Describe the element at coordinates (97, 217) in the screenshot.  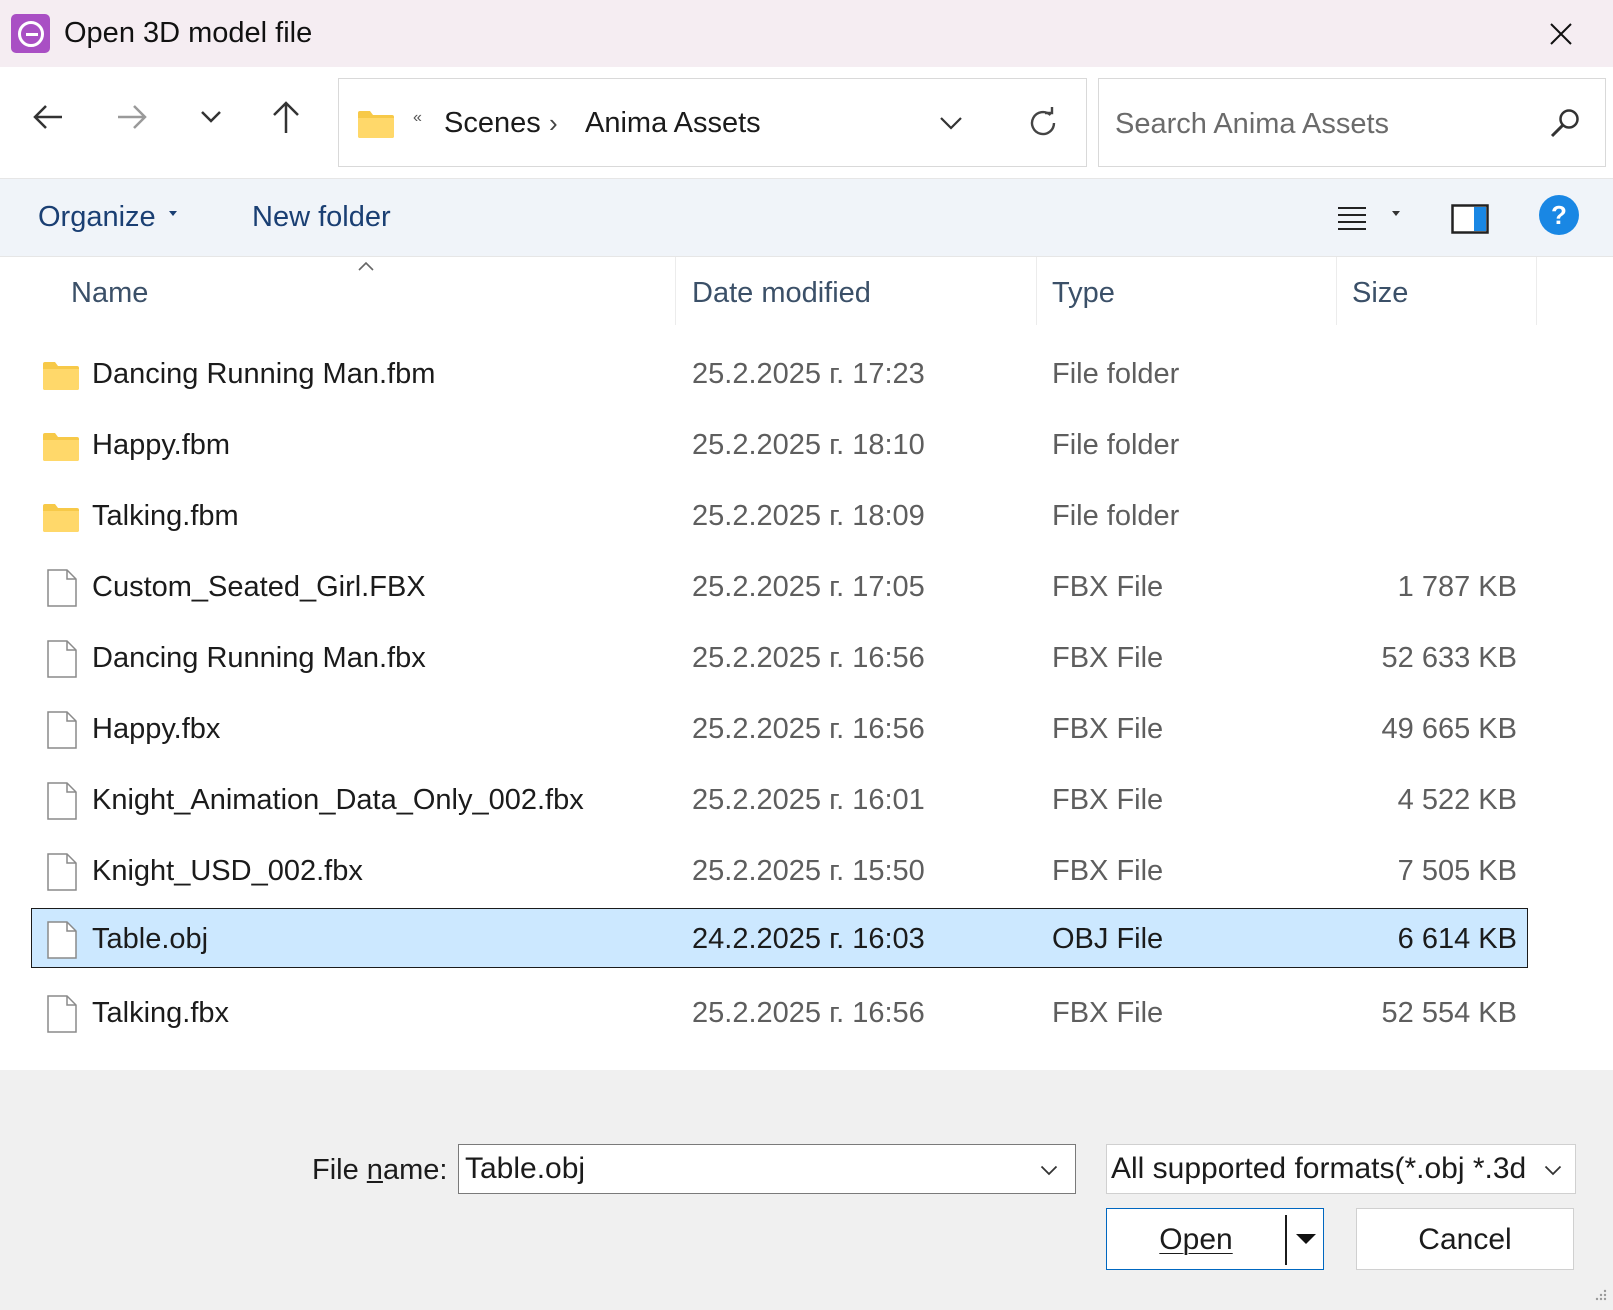
I see `organize-button: Organize` at that location.